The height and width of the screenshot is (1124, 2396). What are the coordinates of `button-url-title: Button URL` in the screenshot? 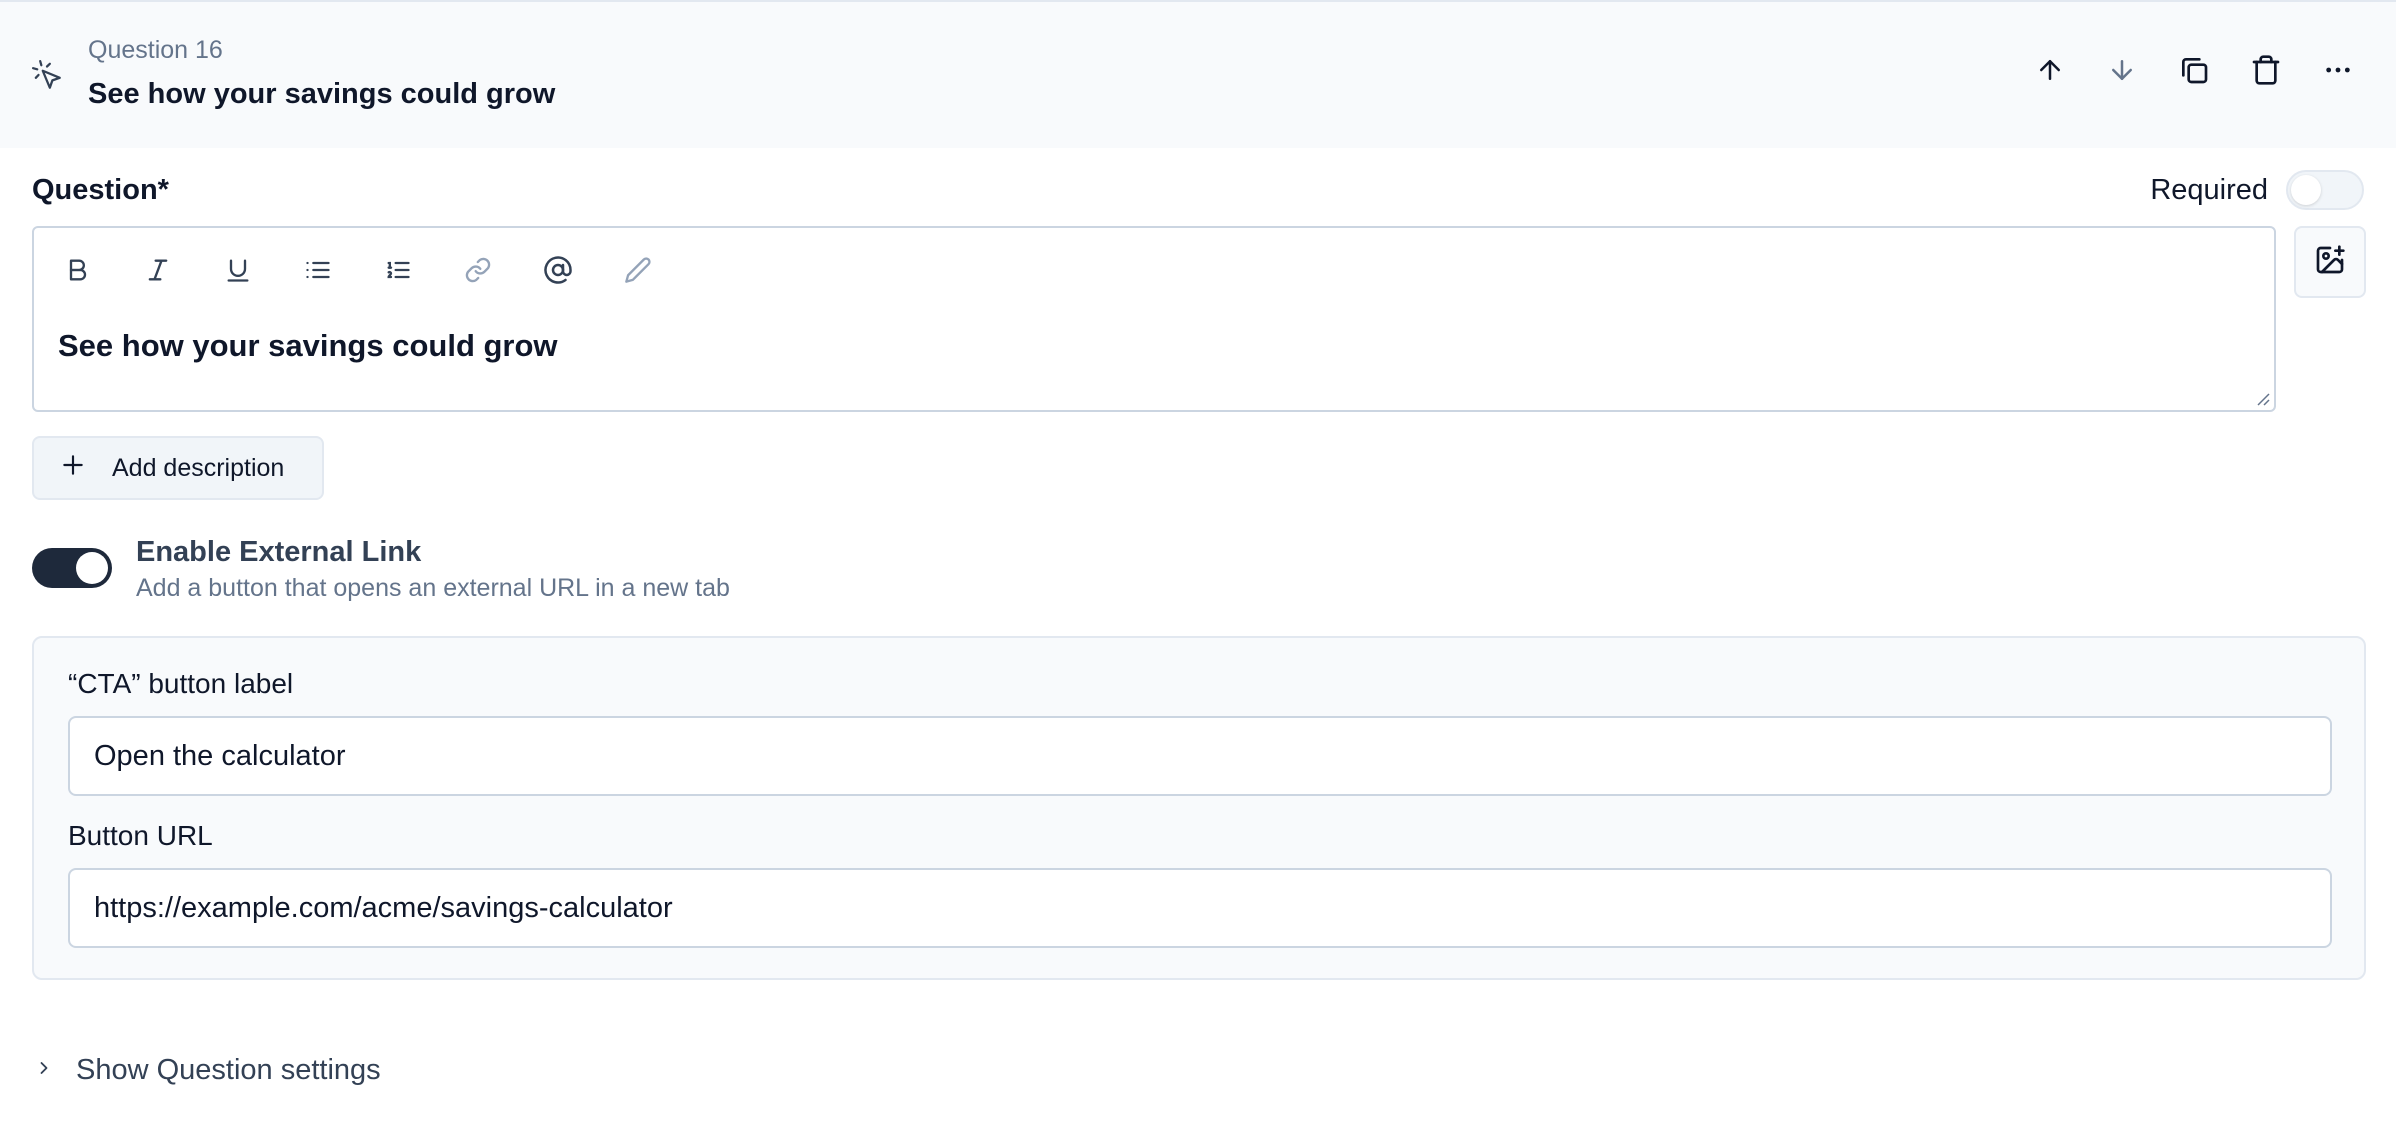 It's located at (140, 835).